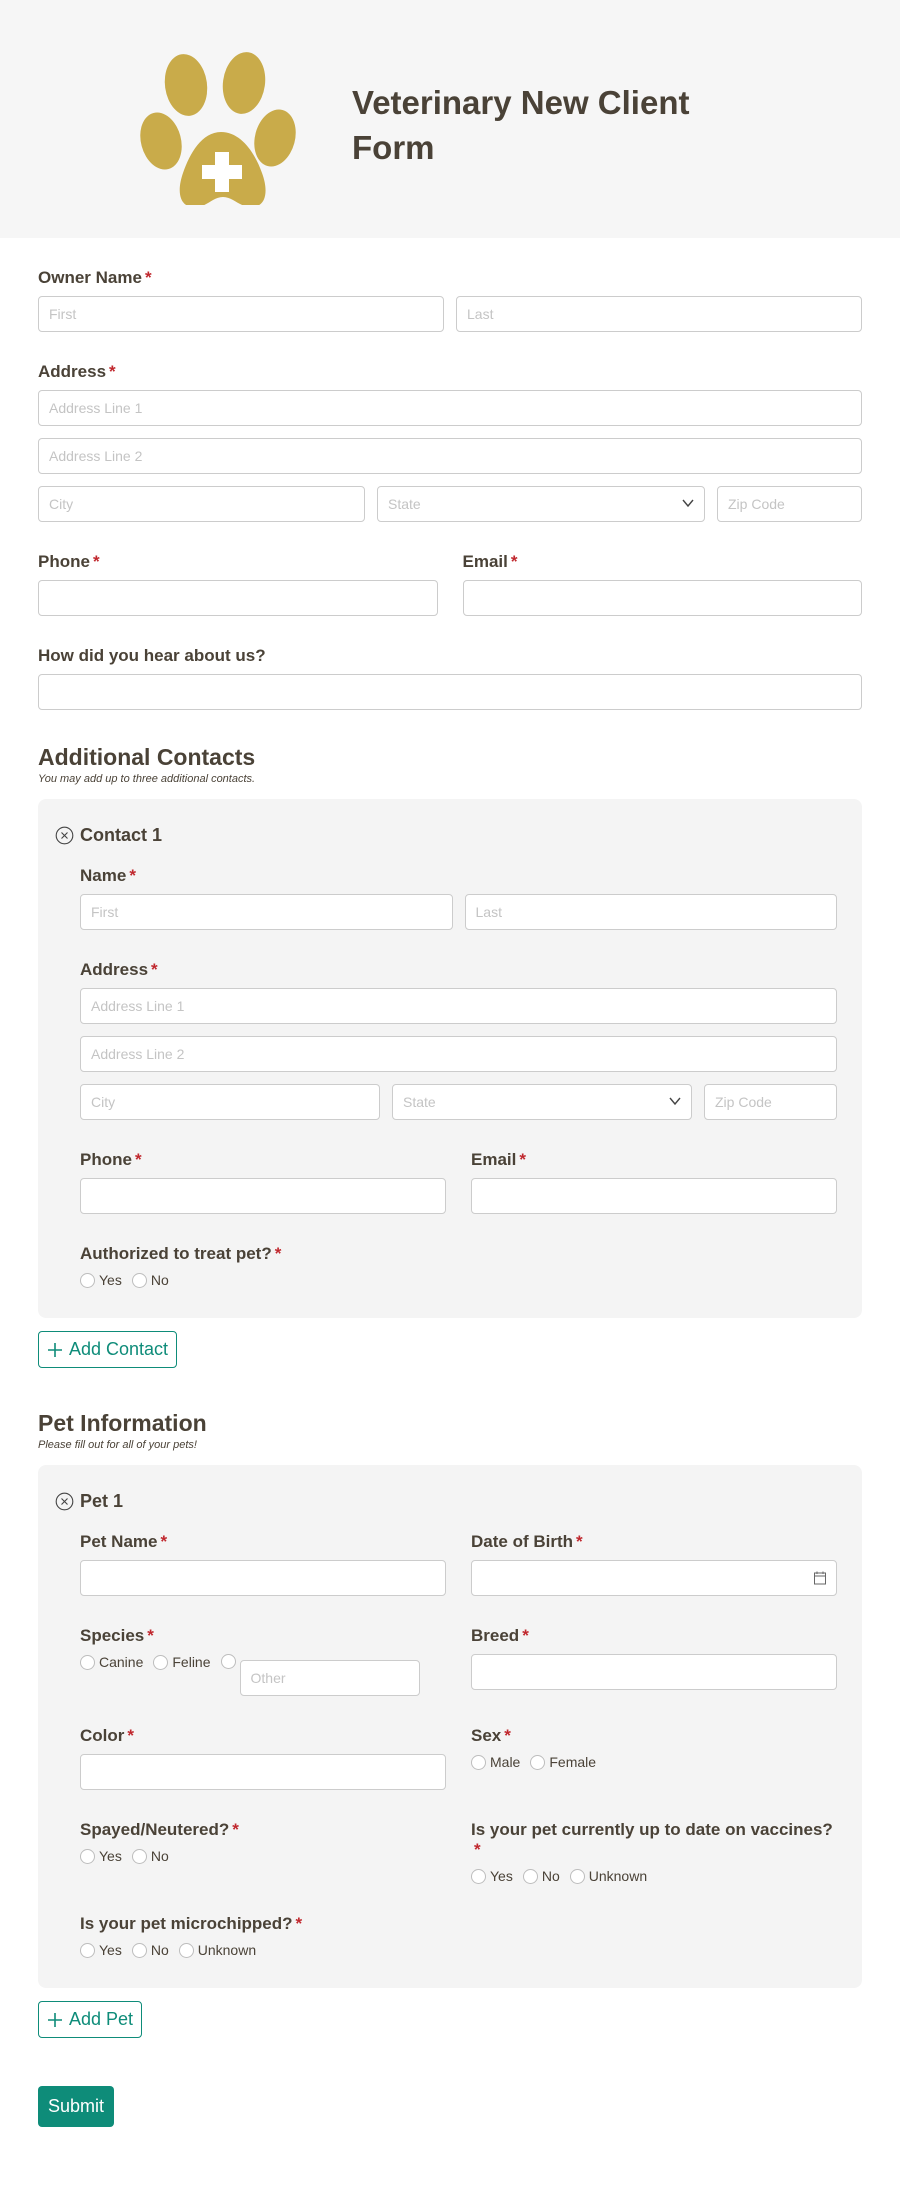  I want to click on owner-name-field: Owner Name *, so click(450, 300).